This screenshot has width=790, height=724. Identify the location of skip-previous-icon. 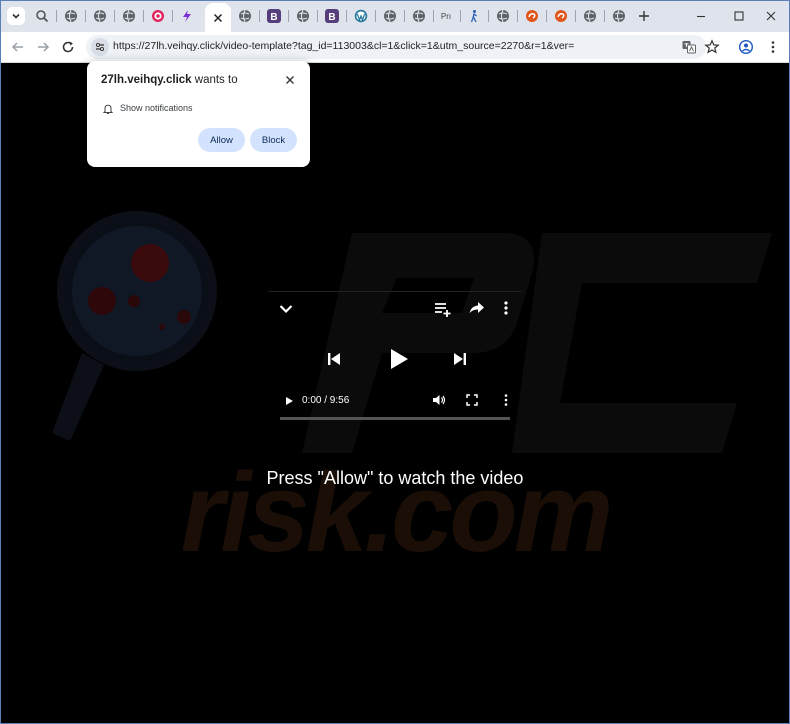
(334, 359).